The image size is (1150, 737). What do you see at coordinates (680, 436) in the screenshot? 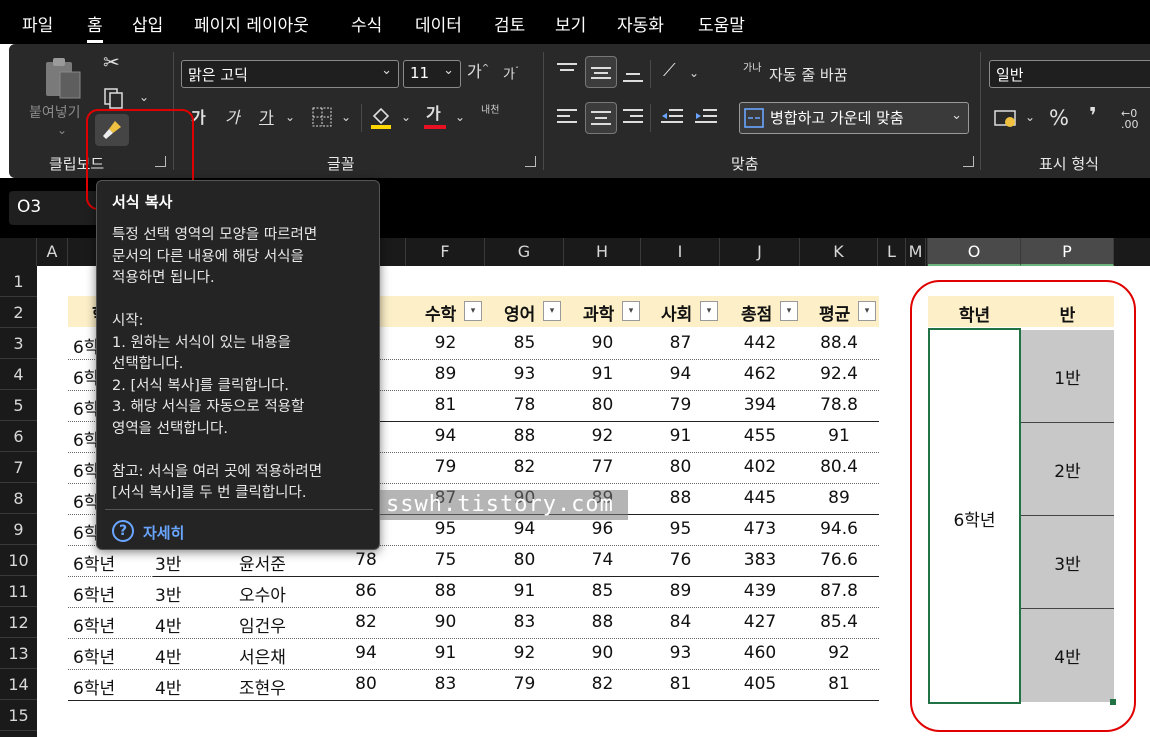
I see `cell-social: 91` at bounding box center [680, 436].